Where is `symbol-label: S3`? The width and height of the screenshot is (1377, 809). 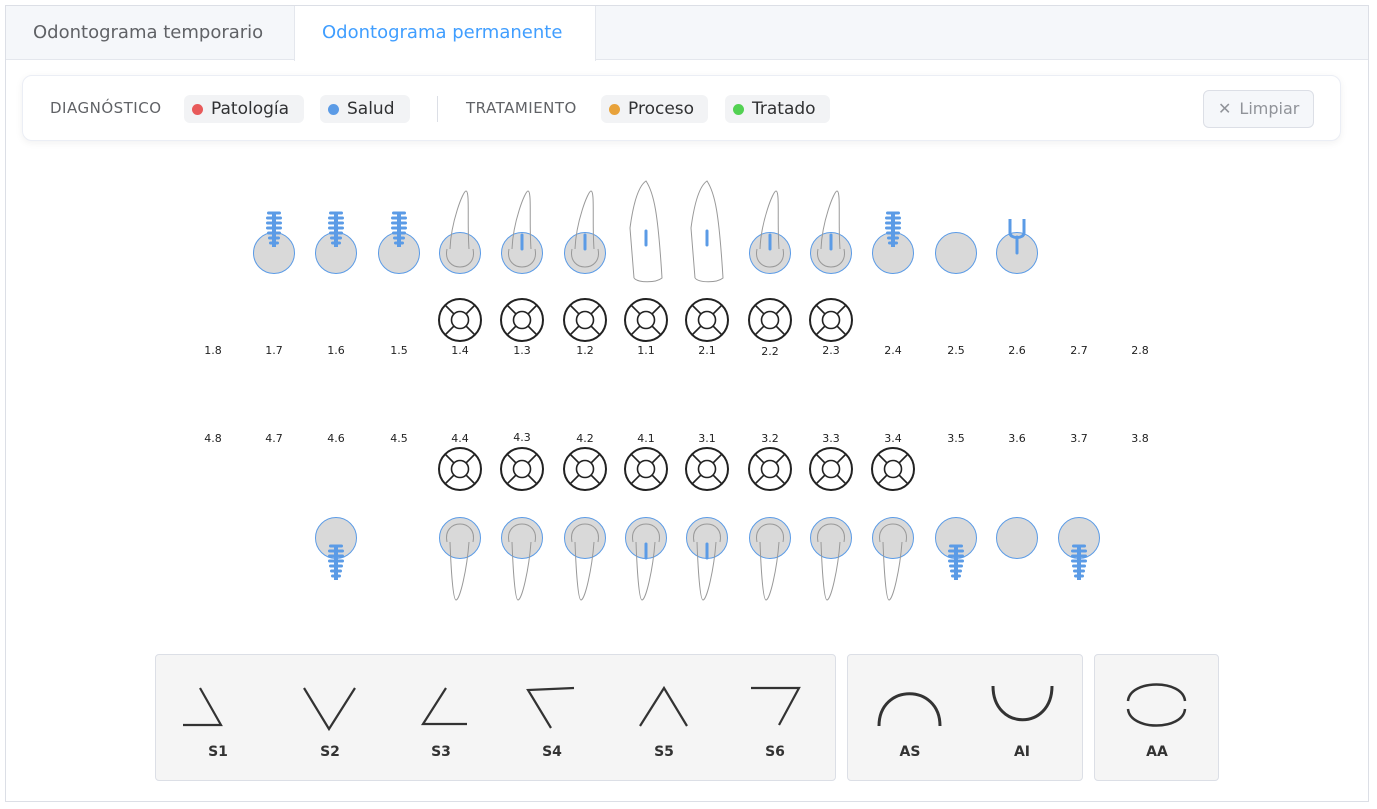
symbol-label: S3 is located at coordinates (441, 752).